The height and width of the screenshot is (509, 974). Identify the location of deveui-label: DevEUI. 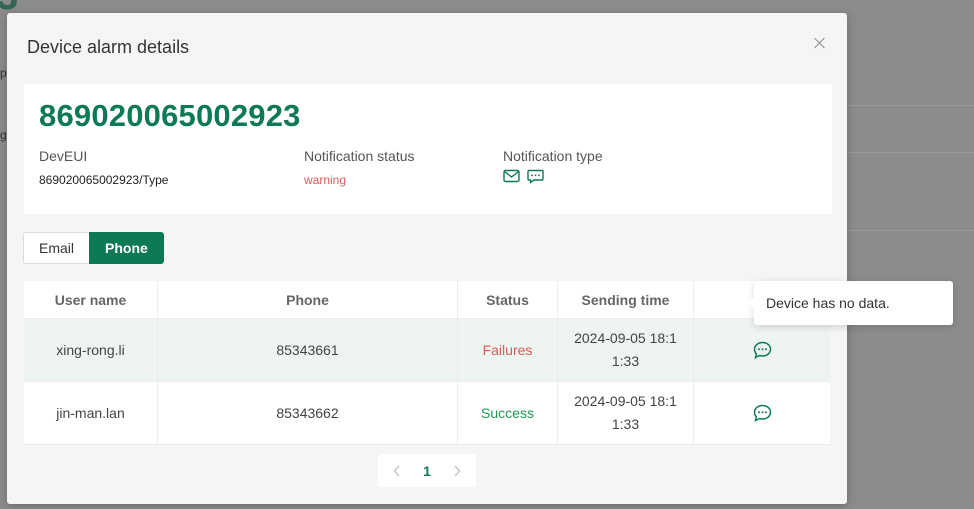
(63, 156).